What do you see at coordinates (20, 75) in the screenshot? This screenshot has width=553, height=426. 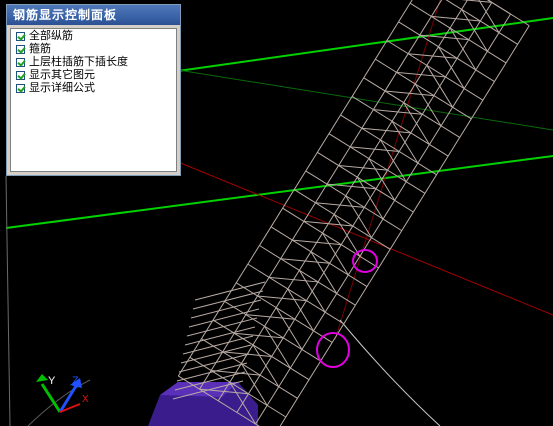 I see `checkbox-show-other-elements` at bounding box center [20, 75].